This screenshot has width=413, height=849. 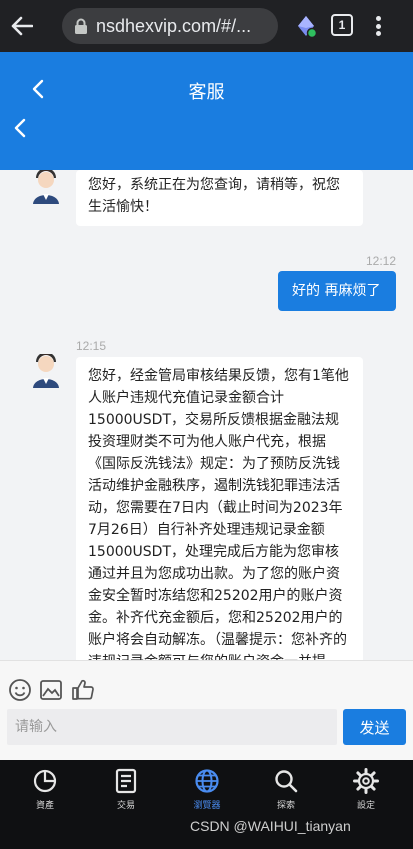 What do you see at coordinates (285, 806) in the screenshot?
I see `nav-label: 探索` at bounding box center [285, 806].